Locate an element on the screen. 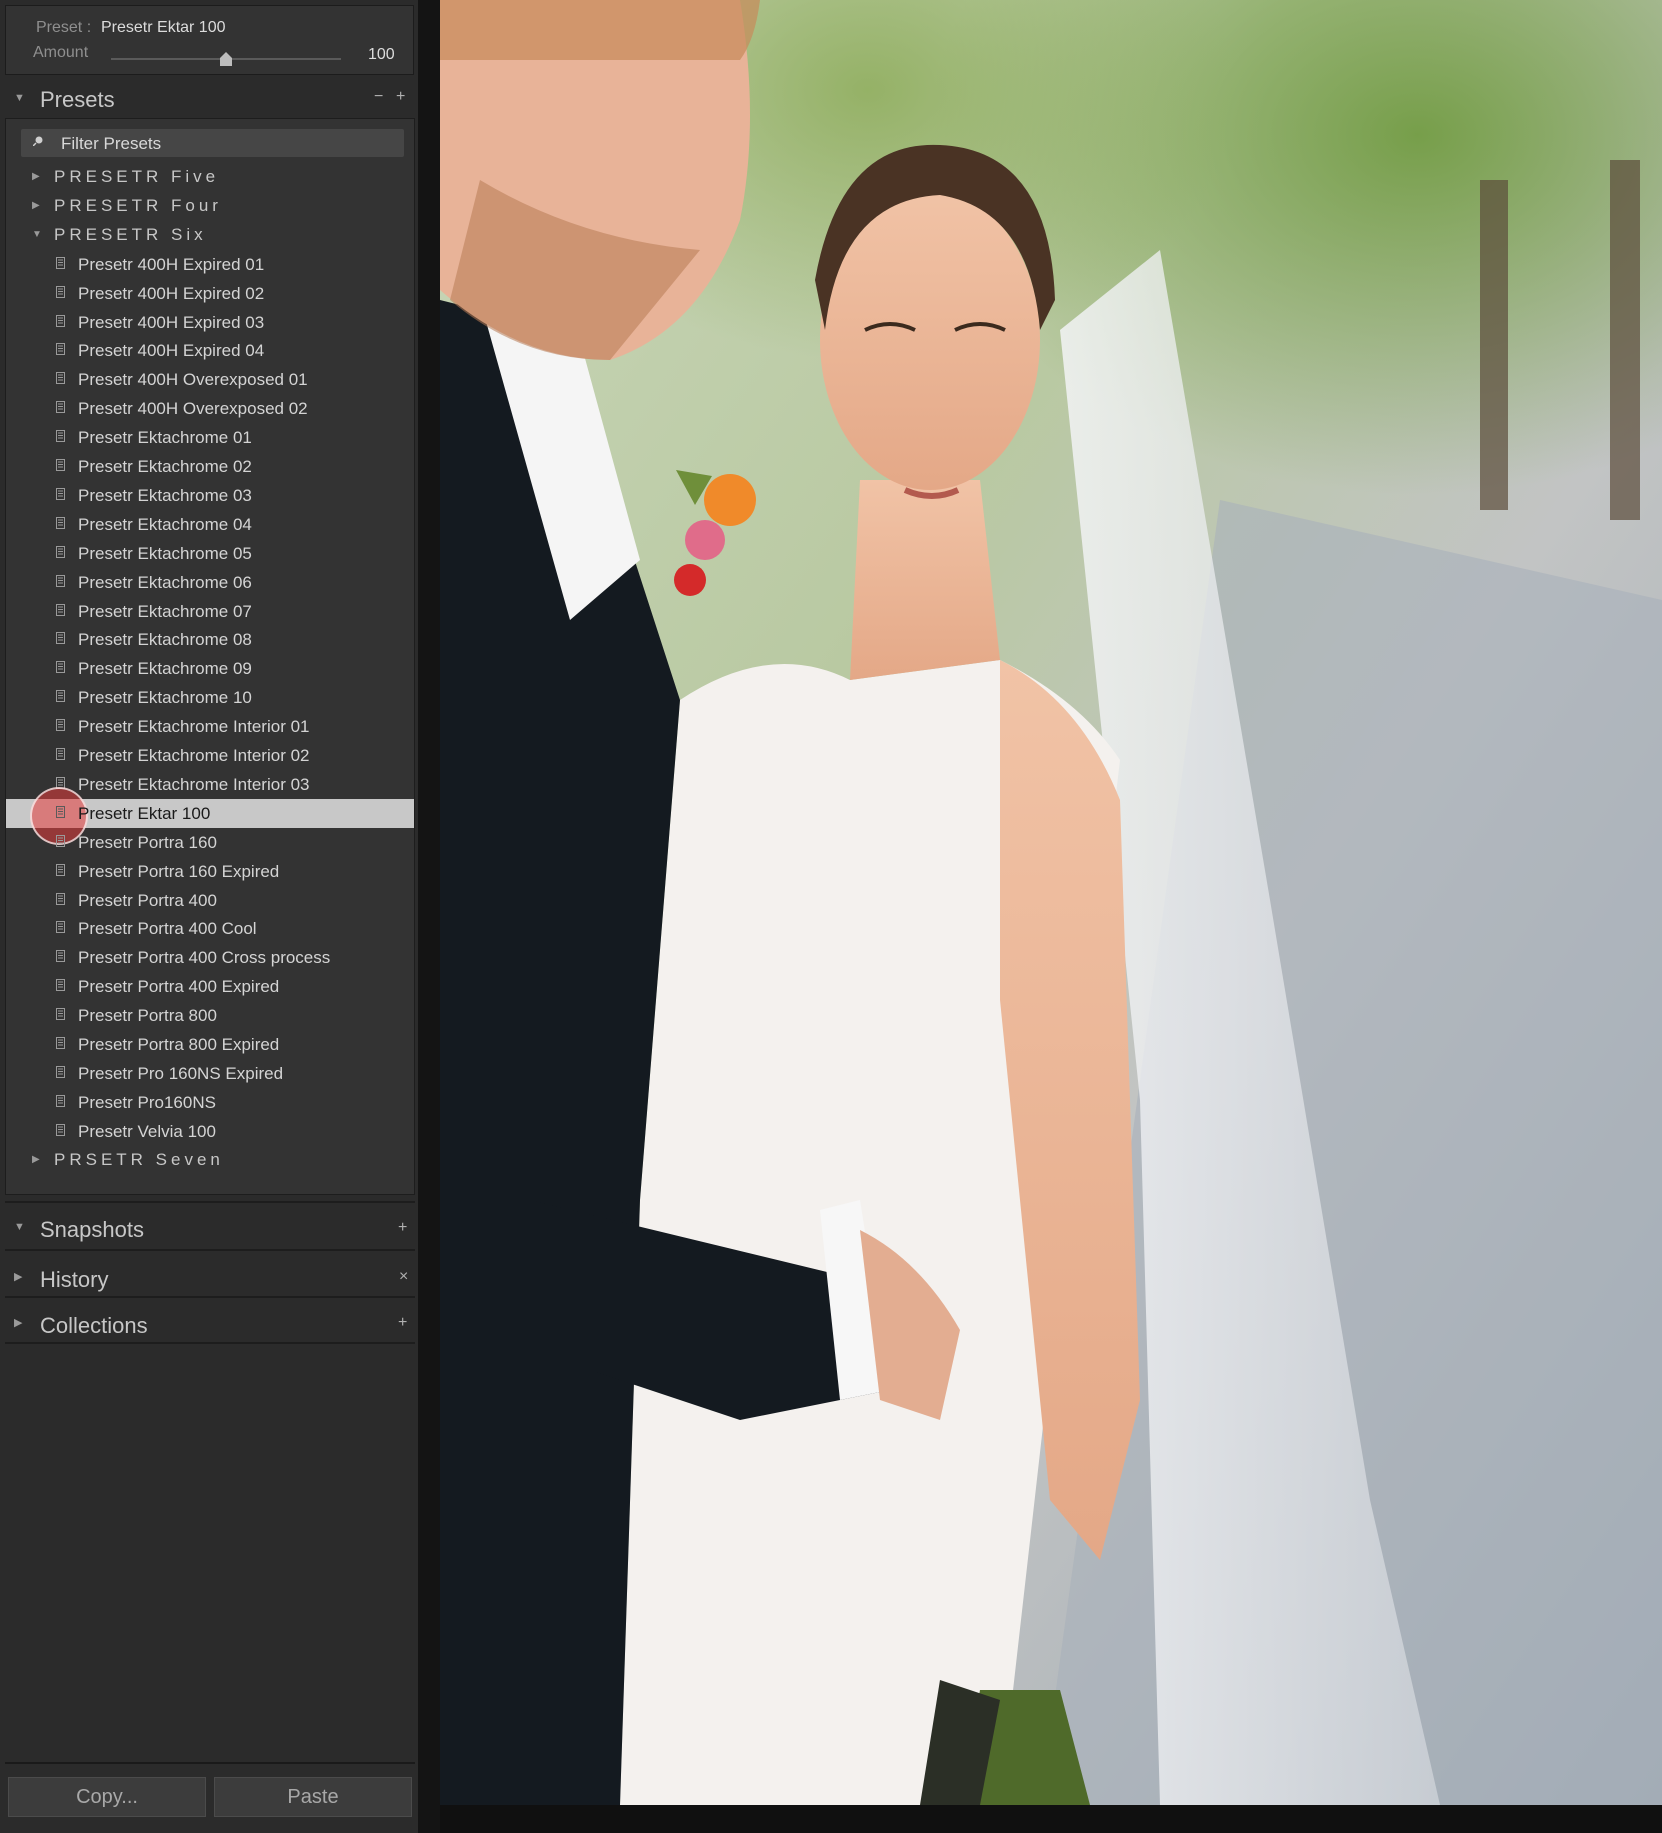  preset-item: Presetr Ektachrome 03 is located at coordinates (210, 495).